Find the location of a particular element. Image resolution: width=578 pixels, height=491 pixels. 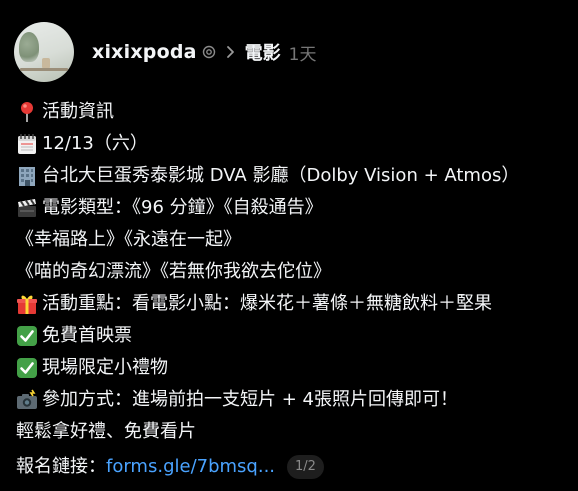

line-signup: 報名鏈接： forms.gle/7bmsq... 1/2 is located at coordinates (295, 467).